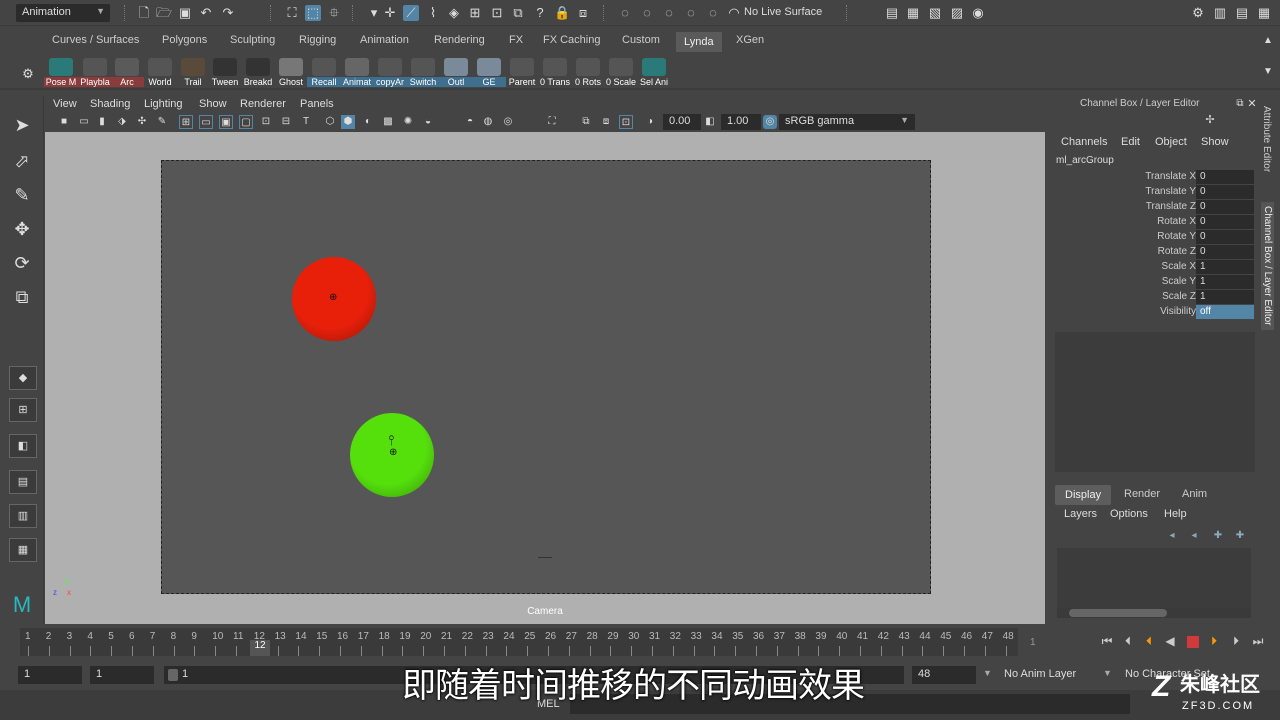 This screenshot has height=720, width=1280. I want to click on attribute-value: off, so click(1225, 312).